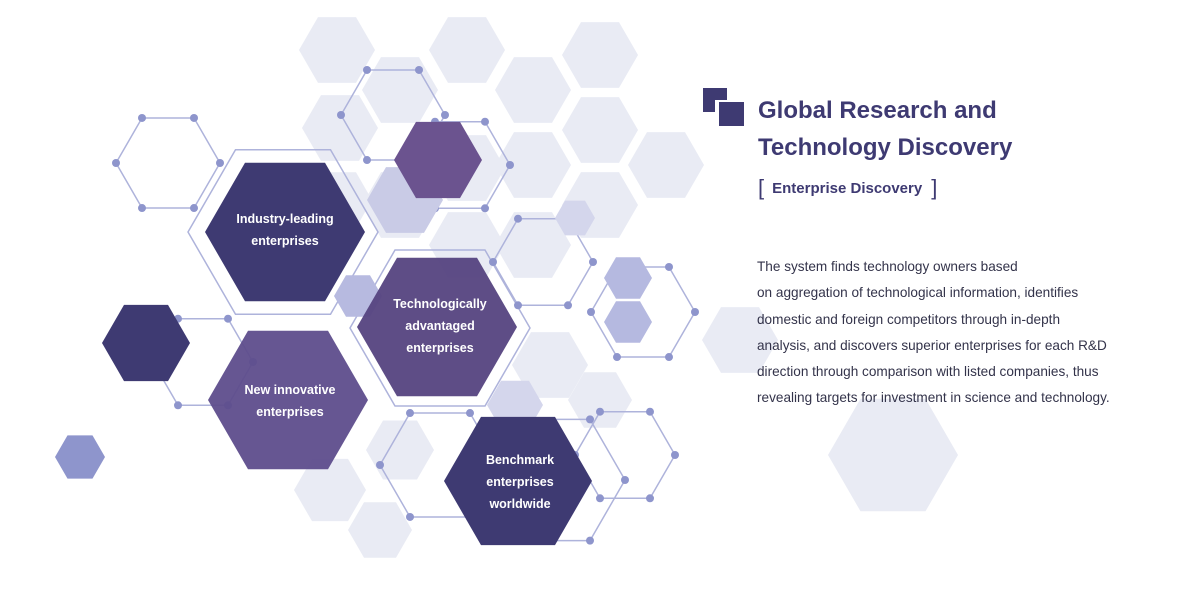  Describe the element at coordinates (934, 187) in the screenshot. I see `bracket-close: ]` at that location.